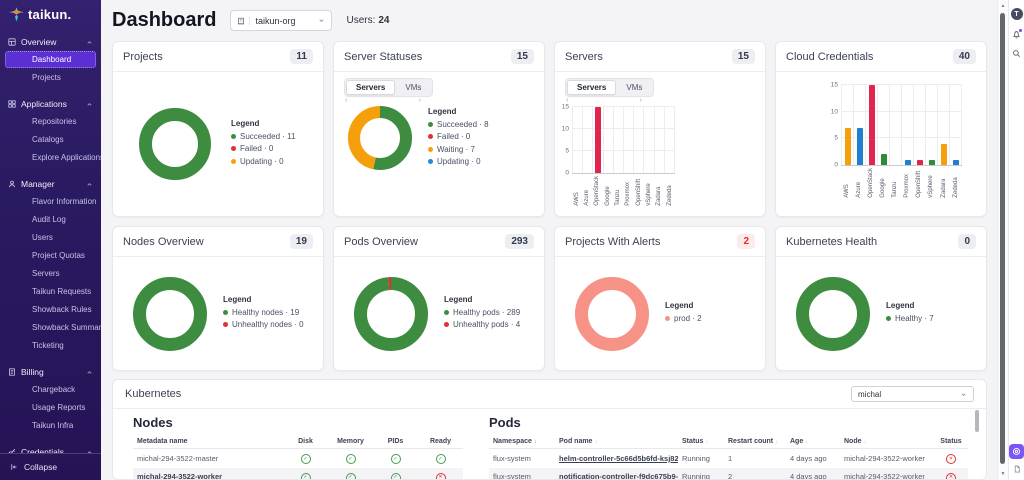  Describe the element at coordinates (50, 77) in the screenshot. I see `sidebar-item-projects: Projects` at that location.